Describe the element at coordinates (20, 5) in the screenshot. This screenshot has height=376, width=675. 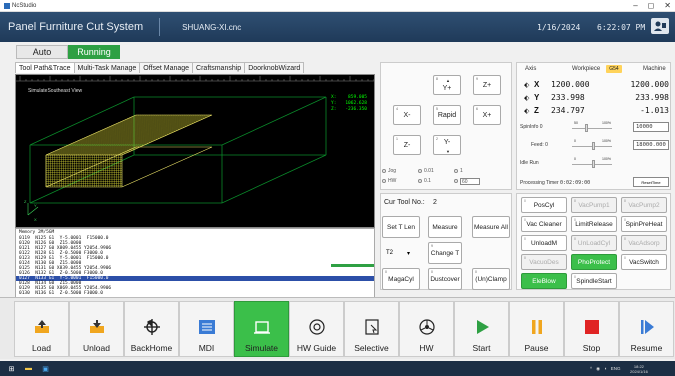
I see `app-name: NcStudio` at that location.